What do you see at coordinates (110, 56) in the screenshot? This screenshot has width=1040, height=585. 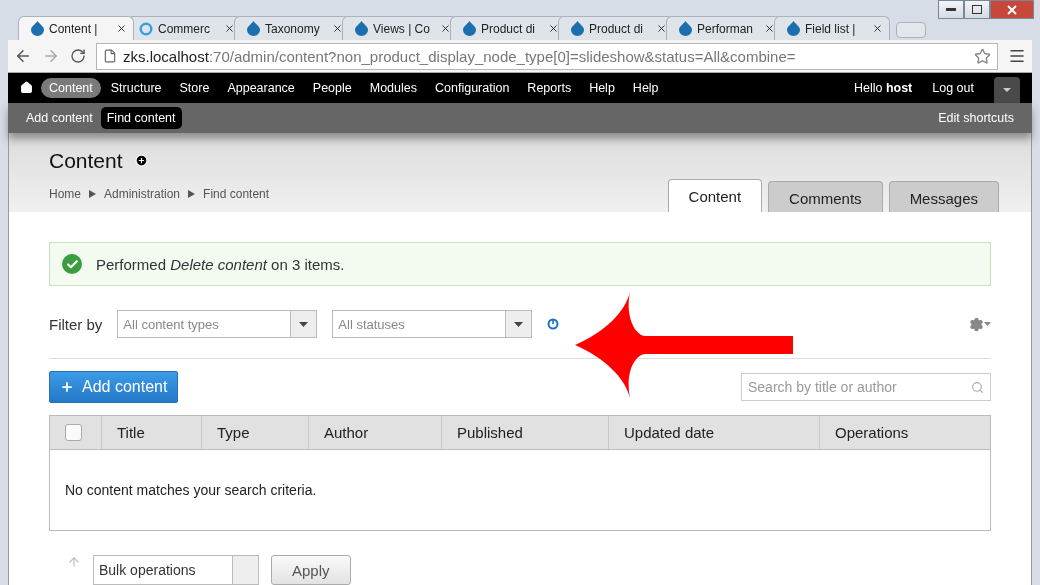 I see `page-icon` at bounding box center [110, 56].